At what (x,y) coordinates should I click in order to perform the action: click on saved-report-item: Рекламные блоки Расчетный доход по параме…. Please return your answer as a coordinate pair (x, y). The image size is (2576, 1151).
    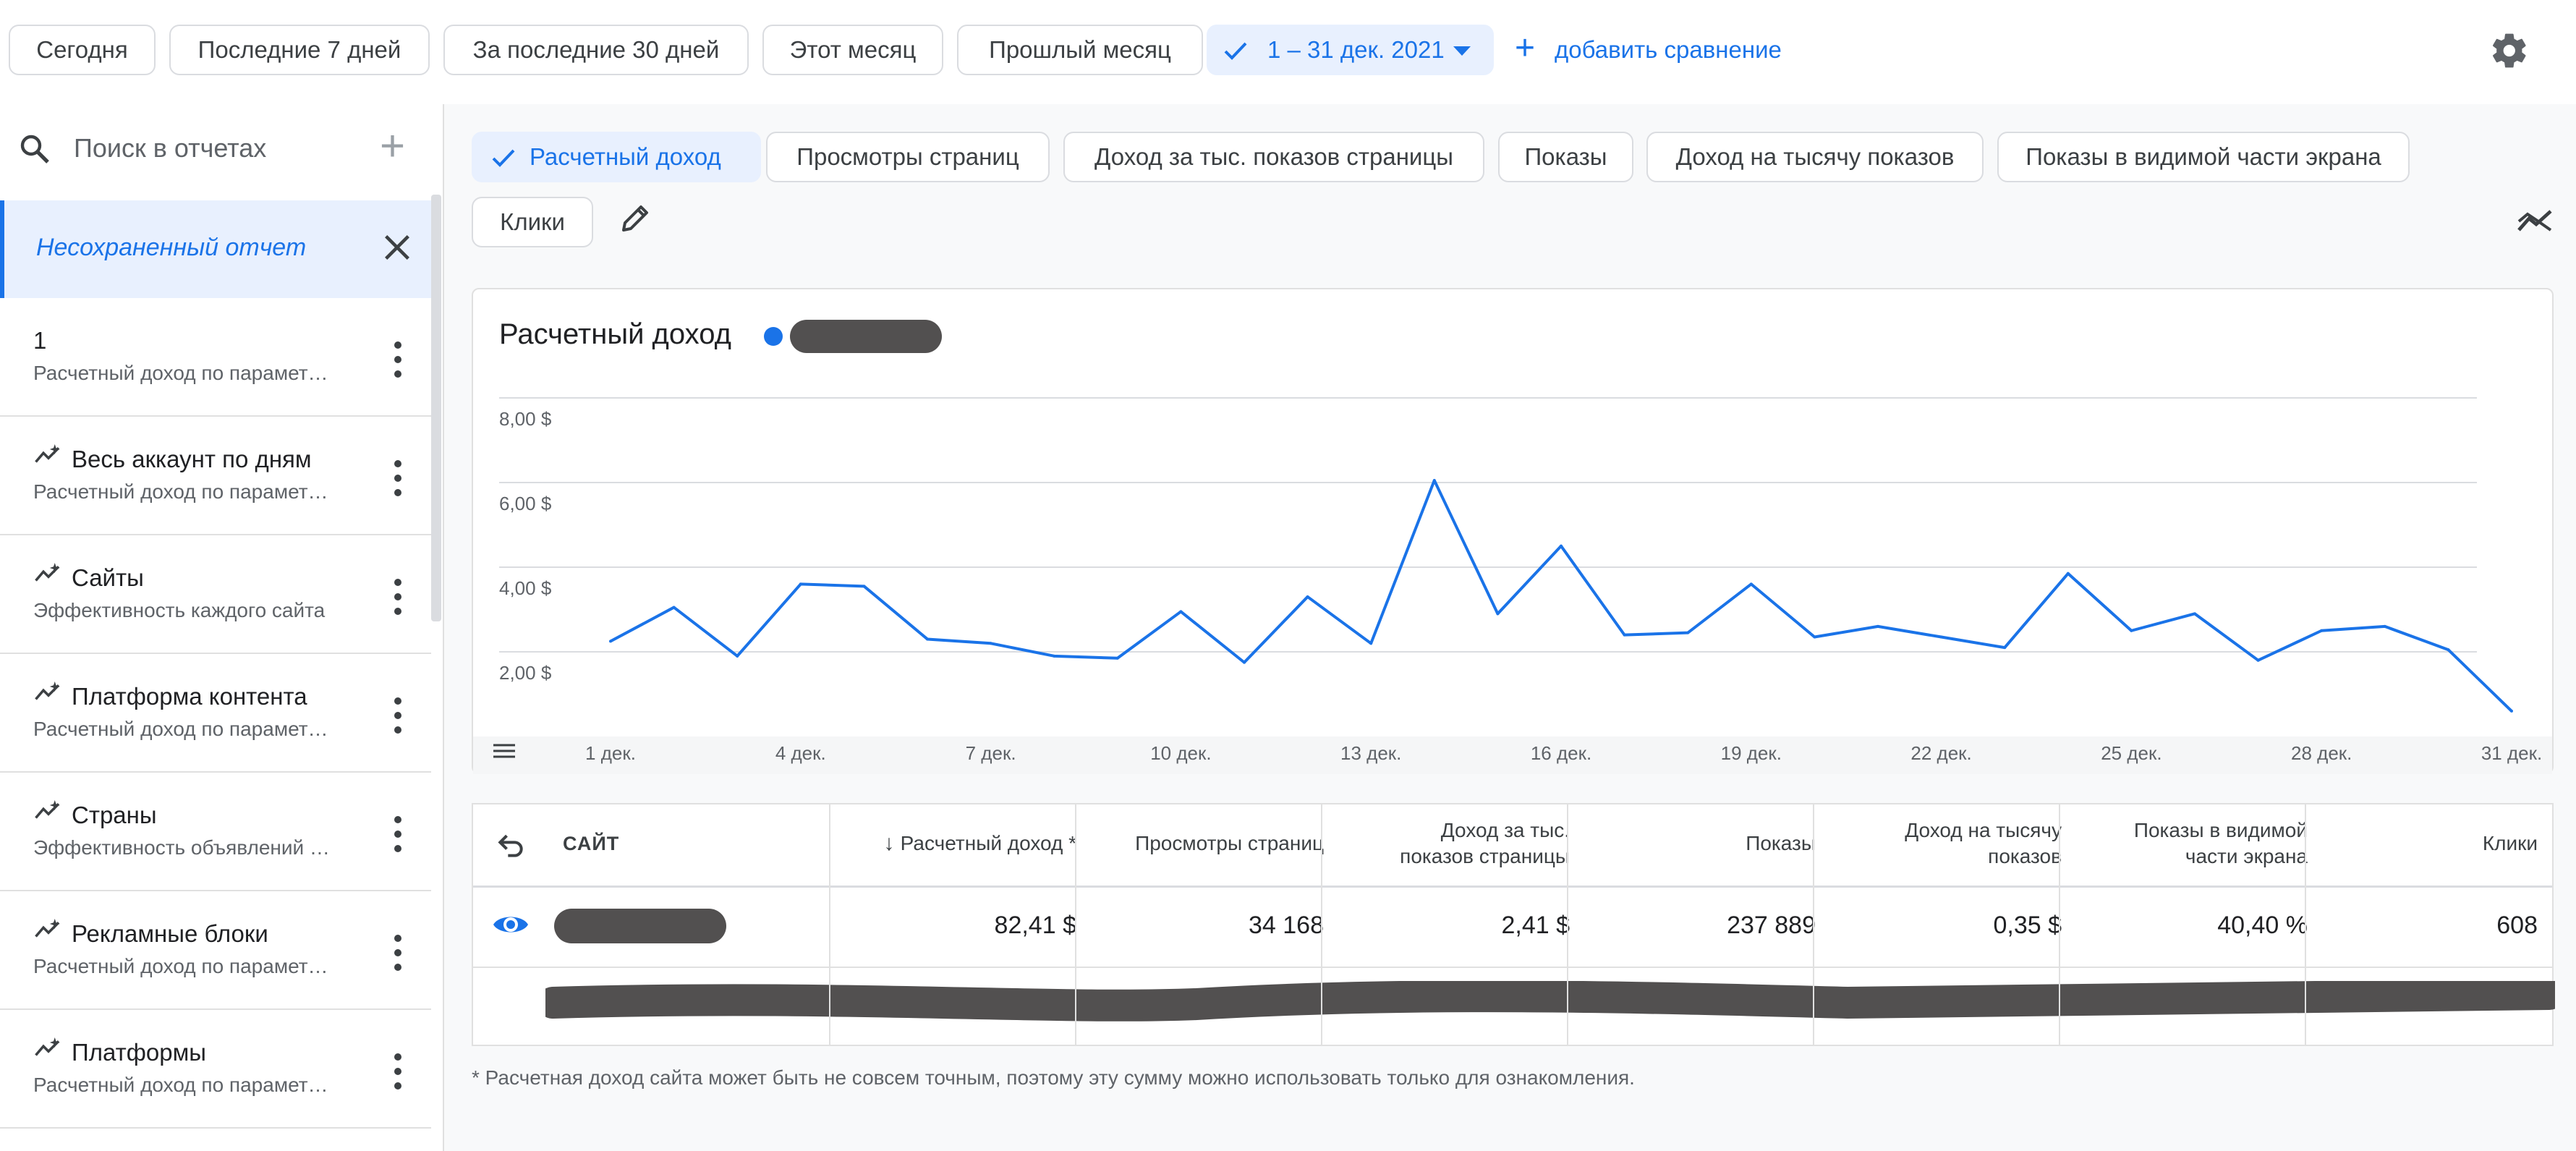
    Looking at the image, I should click on (215, 950).